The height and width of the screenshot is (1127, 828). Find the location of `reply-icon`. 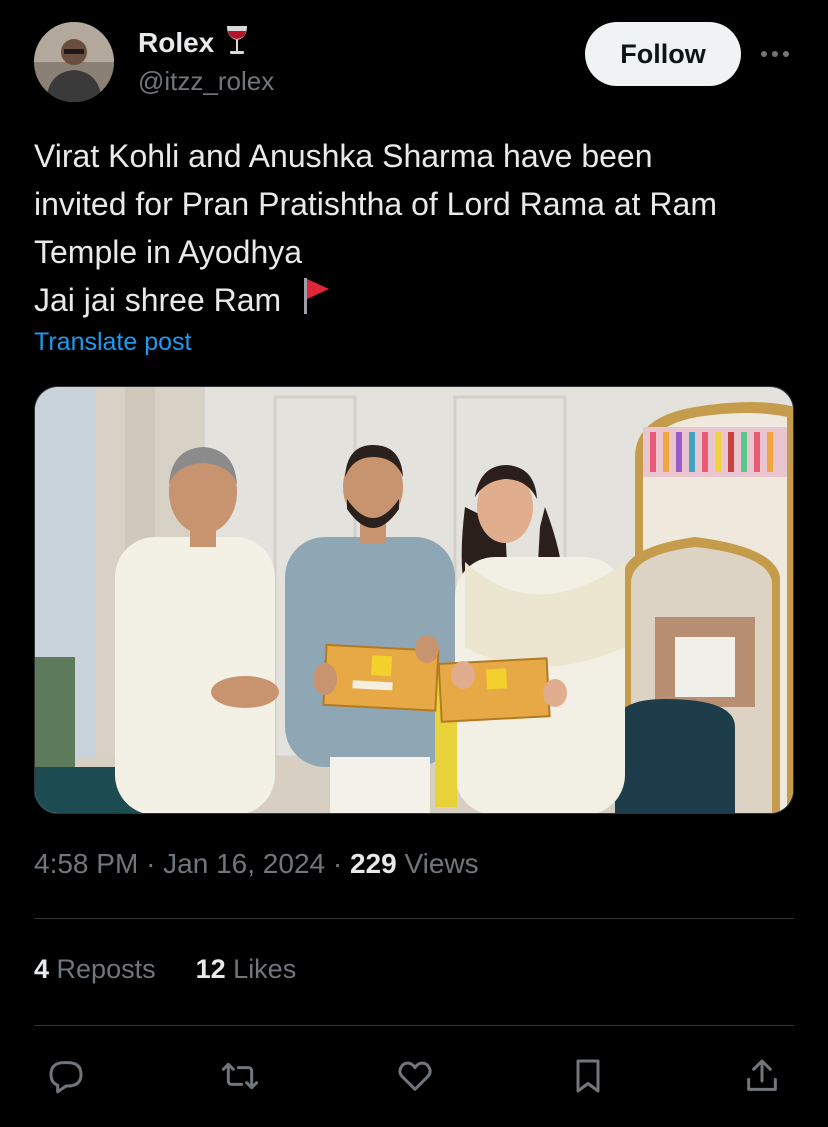

reply-icon is located at coordinates (66, 1076).